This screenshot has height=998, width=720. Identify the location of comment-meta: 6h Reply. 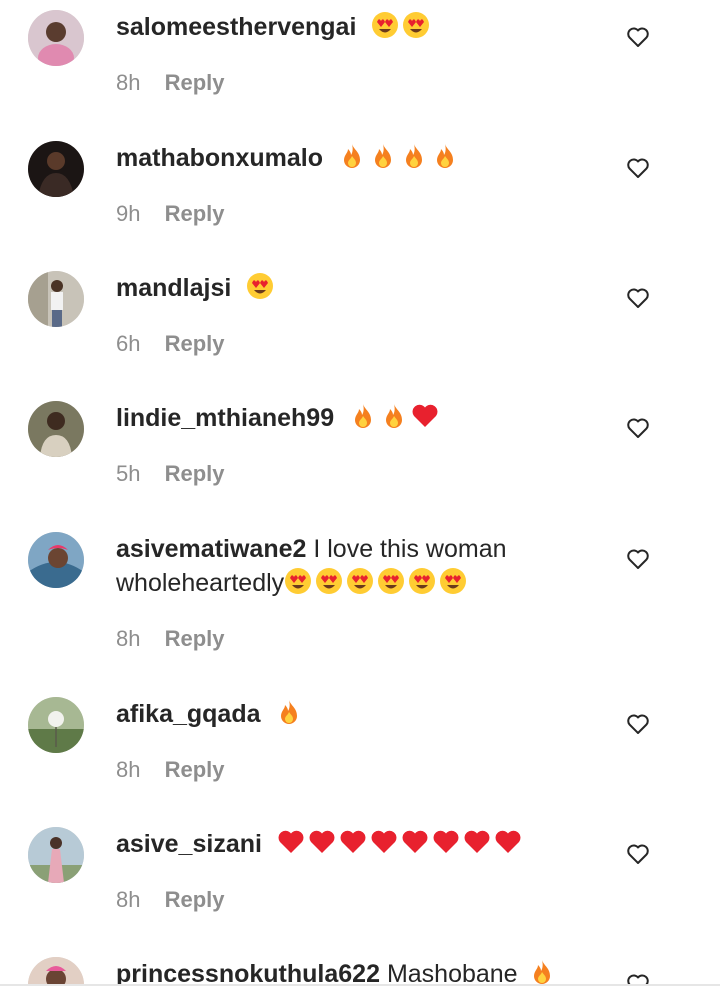
(170, 344).